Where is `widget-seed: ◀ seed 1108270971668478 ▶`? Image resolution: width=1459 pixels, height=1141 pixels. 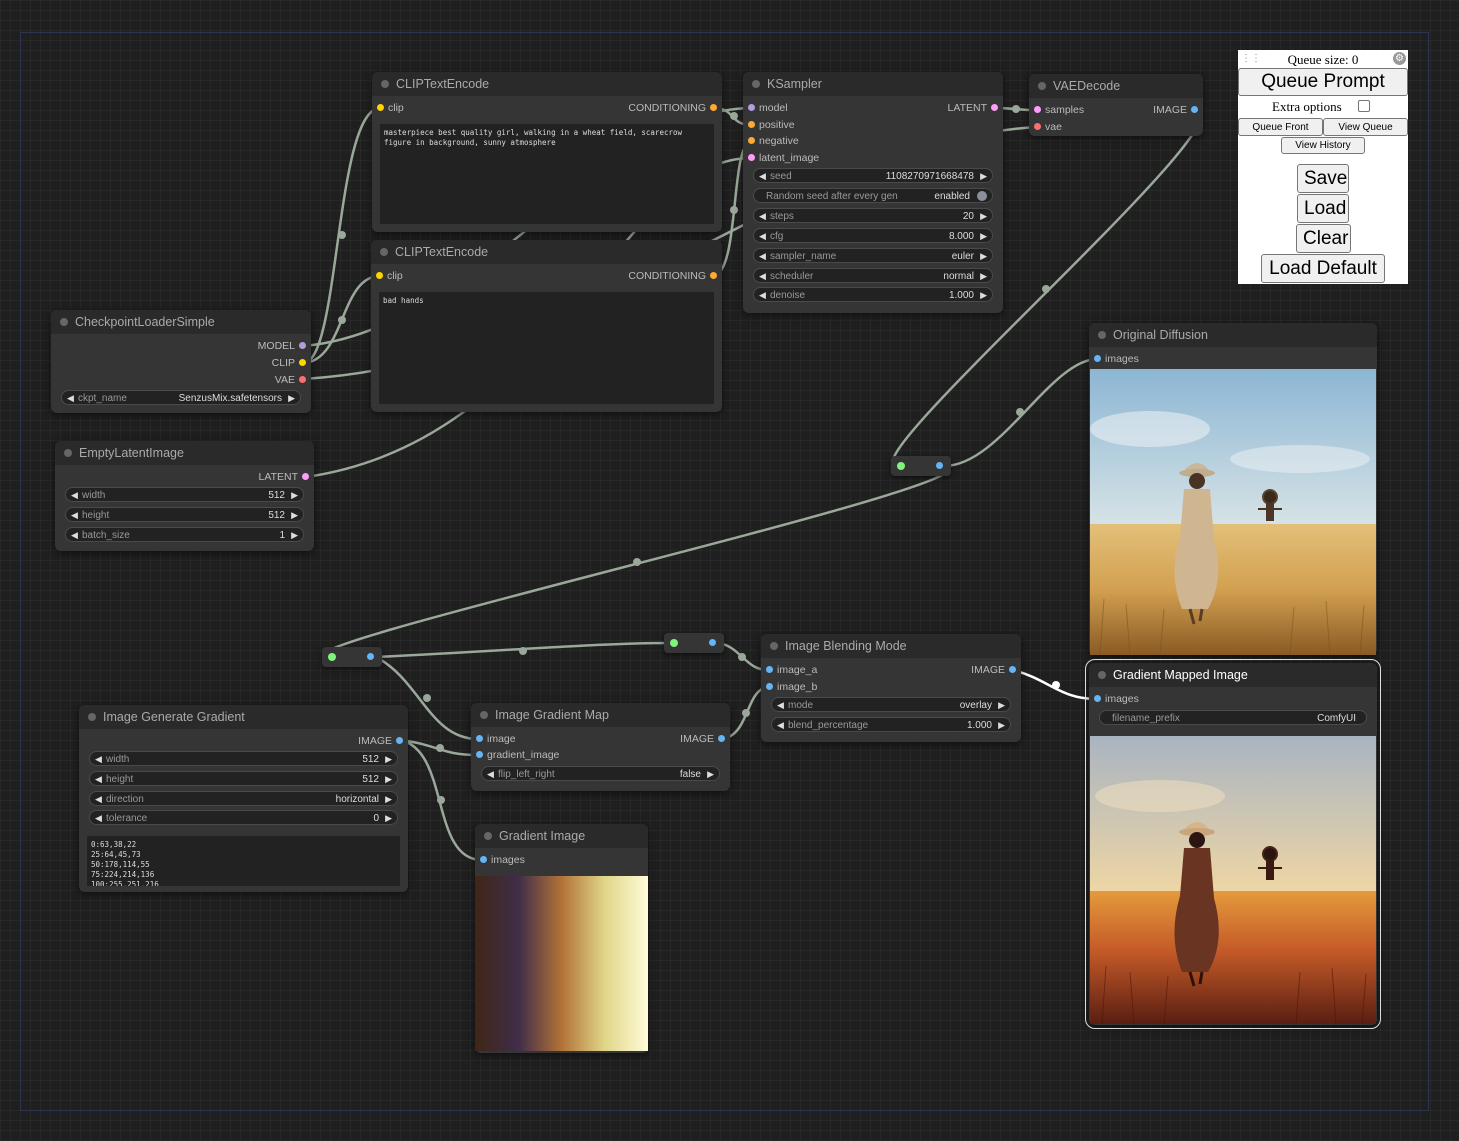
widget-seed: ◀ seed 1108270971668478 ▶ is located at coordinates (873, 175).